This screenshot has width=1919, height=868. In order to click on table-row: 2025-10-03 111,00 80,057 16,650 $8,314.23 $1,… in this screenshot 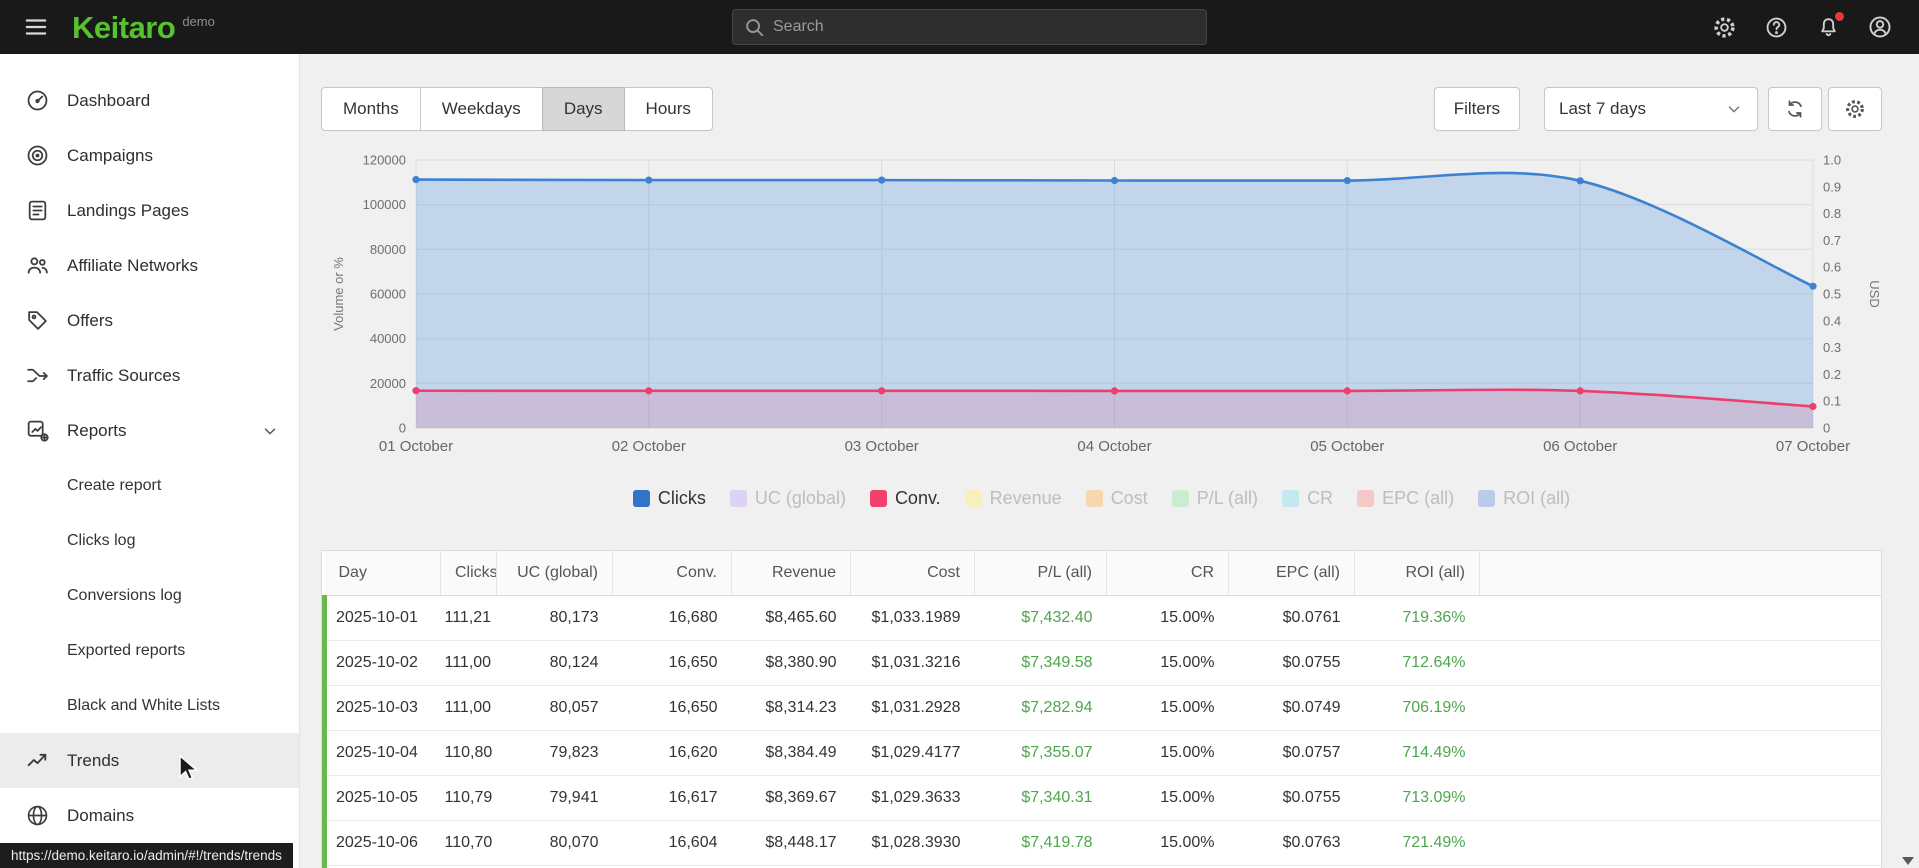, I will do `click(1101, 708)`.